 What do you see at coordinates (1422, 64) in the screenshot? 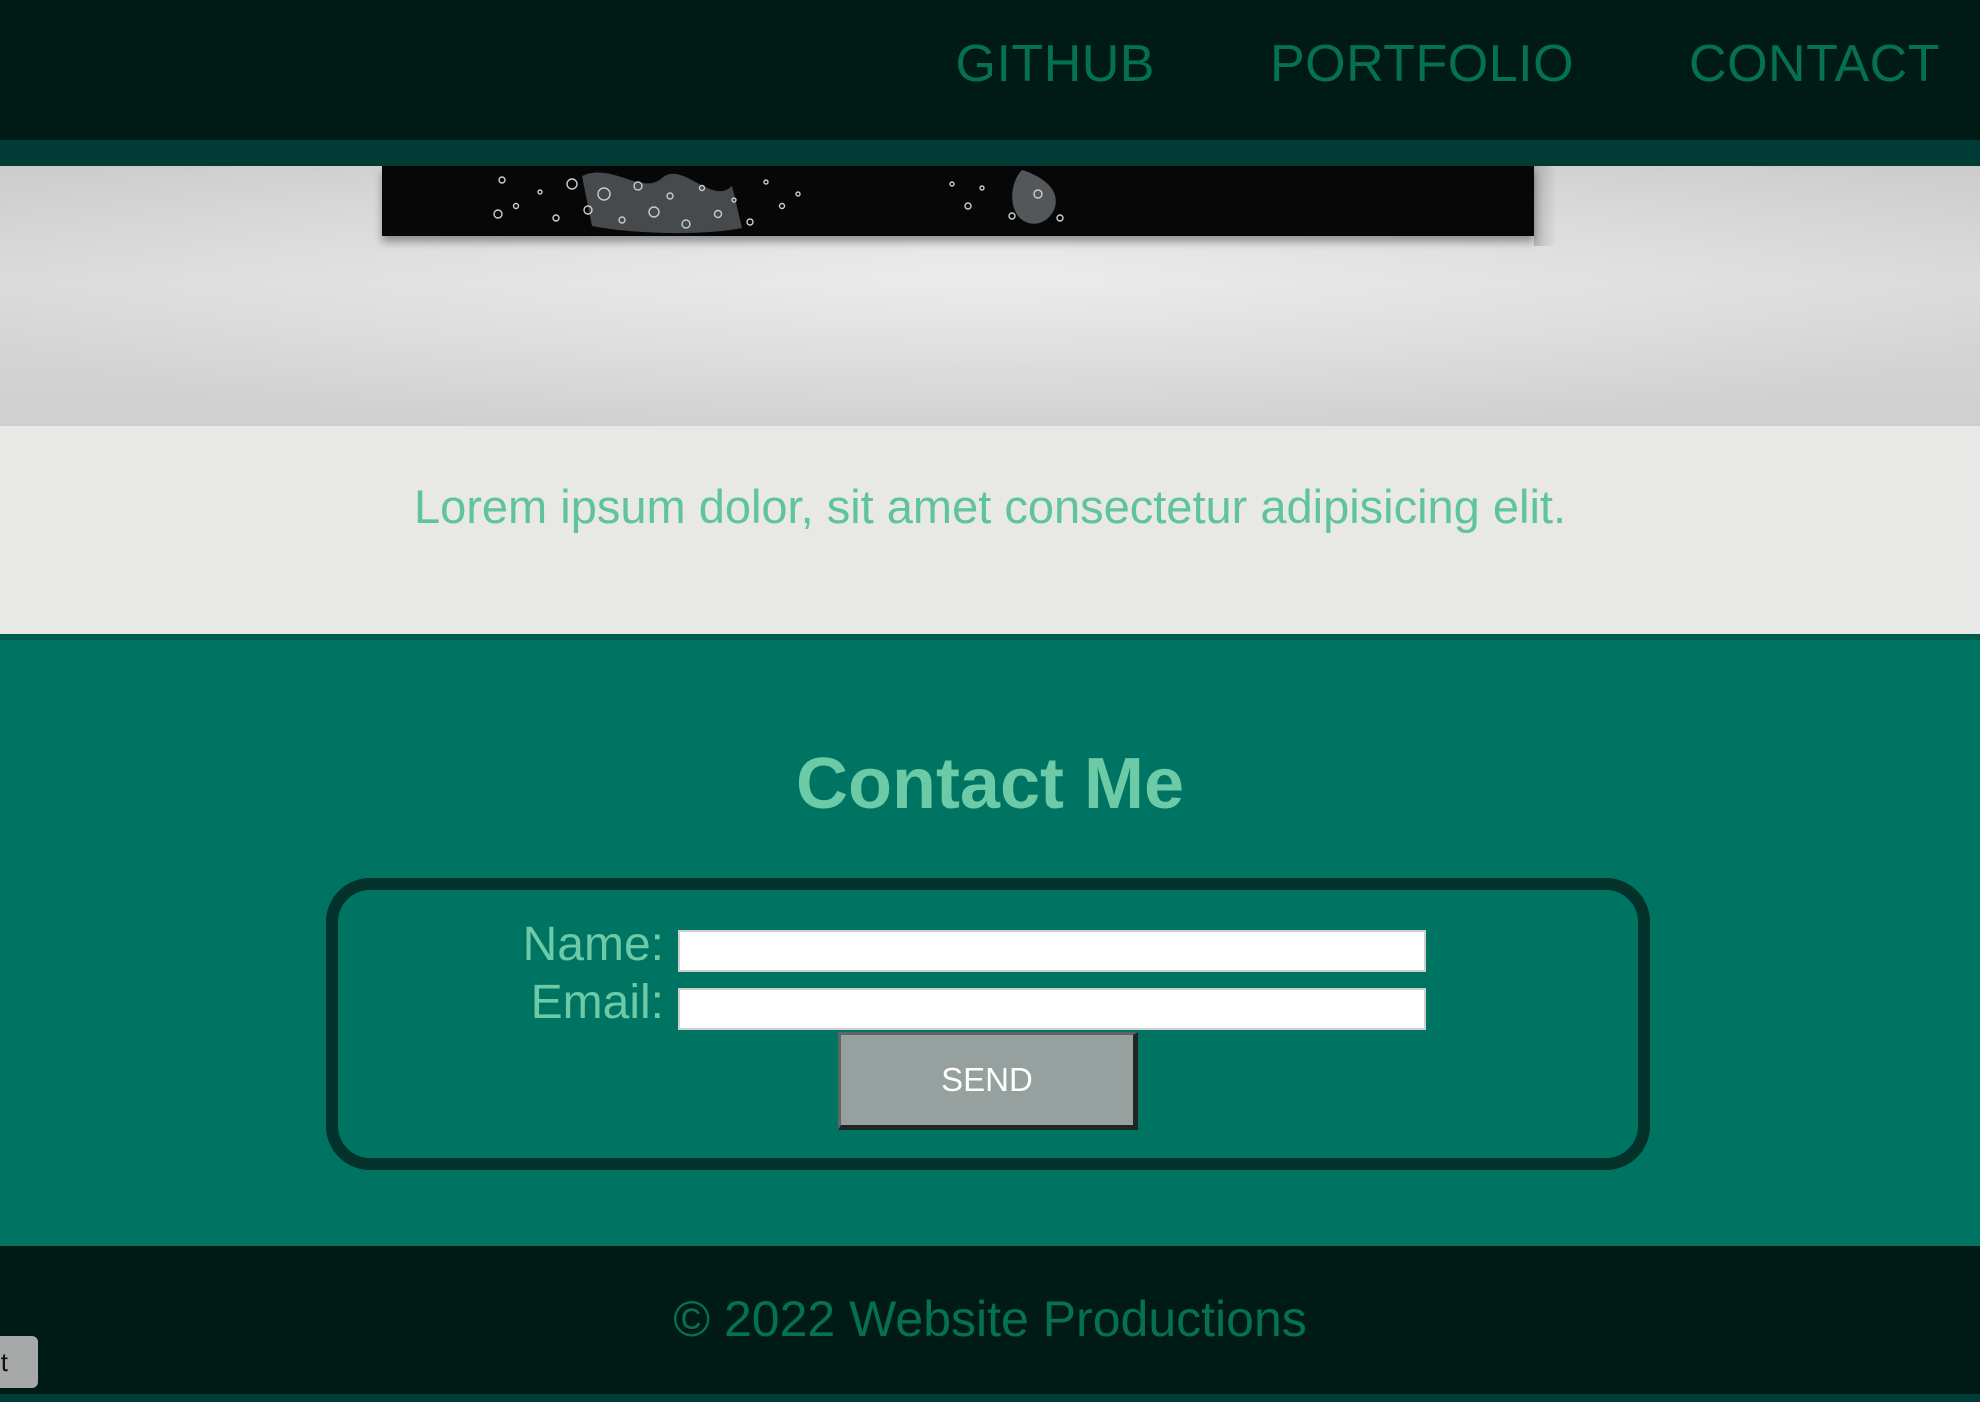
I see `nav-link-portfolio: PORTFOLIO` at bounding box center [1422, 64].